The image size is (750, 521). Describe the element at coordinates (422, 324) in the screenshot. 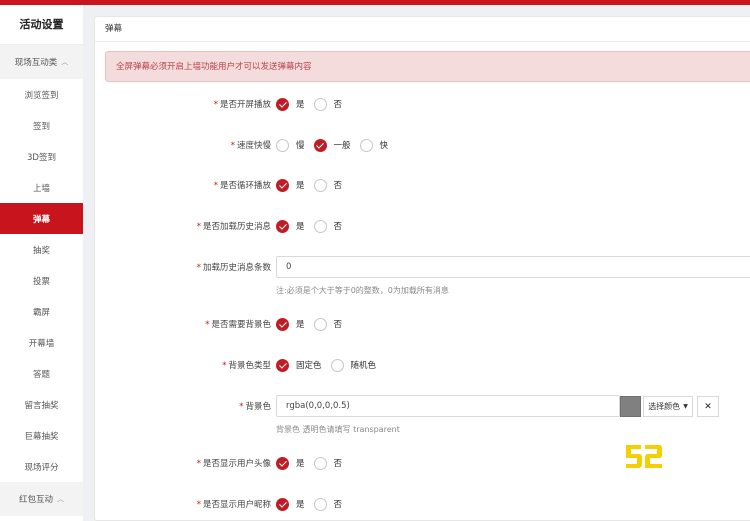

I see `field-need-bg: * 是否需要背景色 是 否` at that location.